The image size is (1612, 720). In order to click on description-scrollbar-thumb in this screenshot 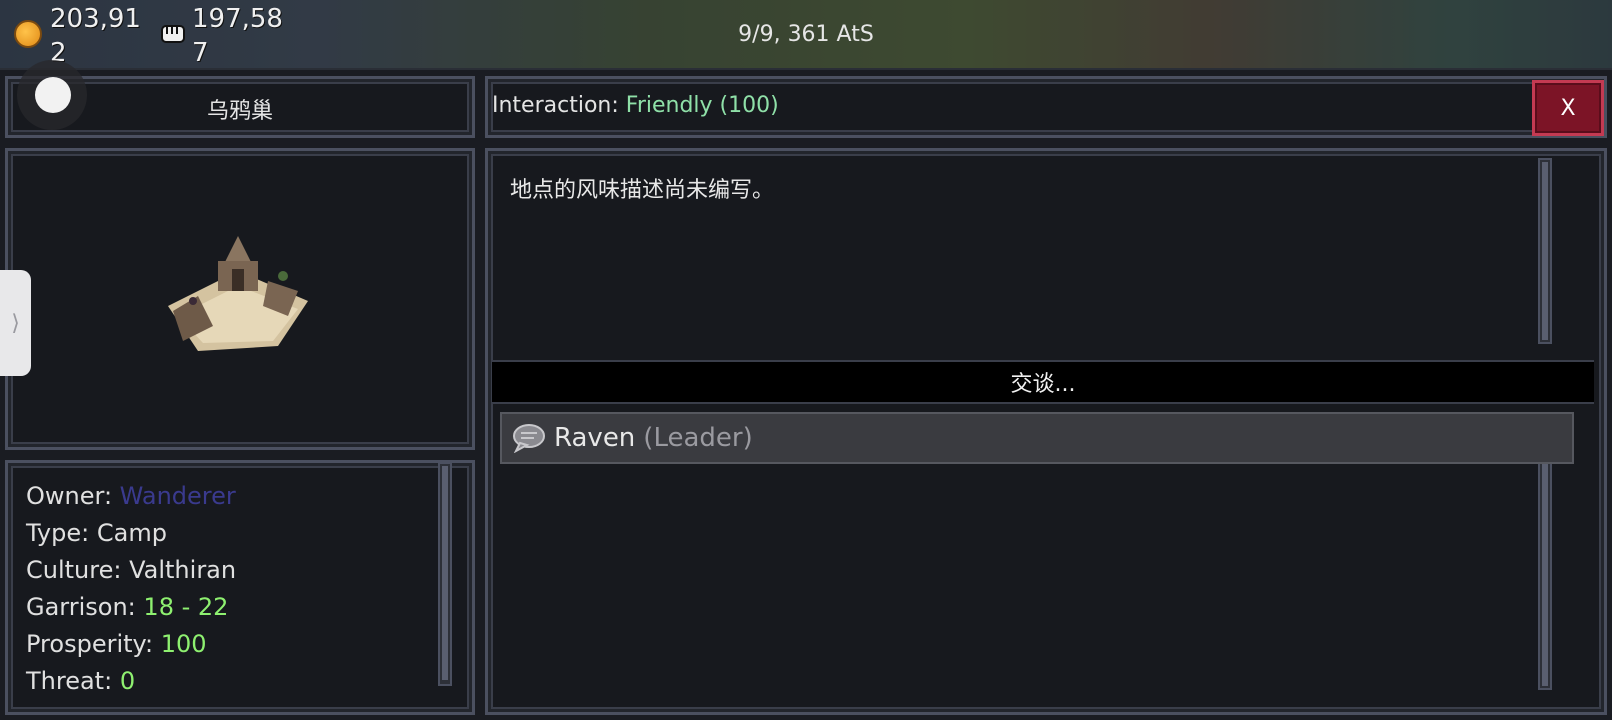, I will do `click(1545, 251)`.